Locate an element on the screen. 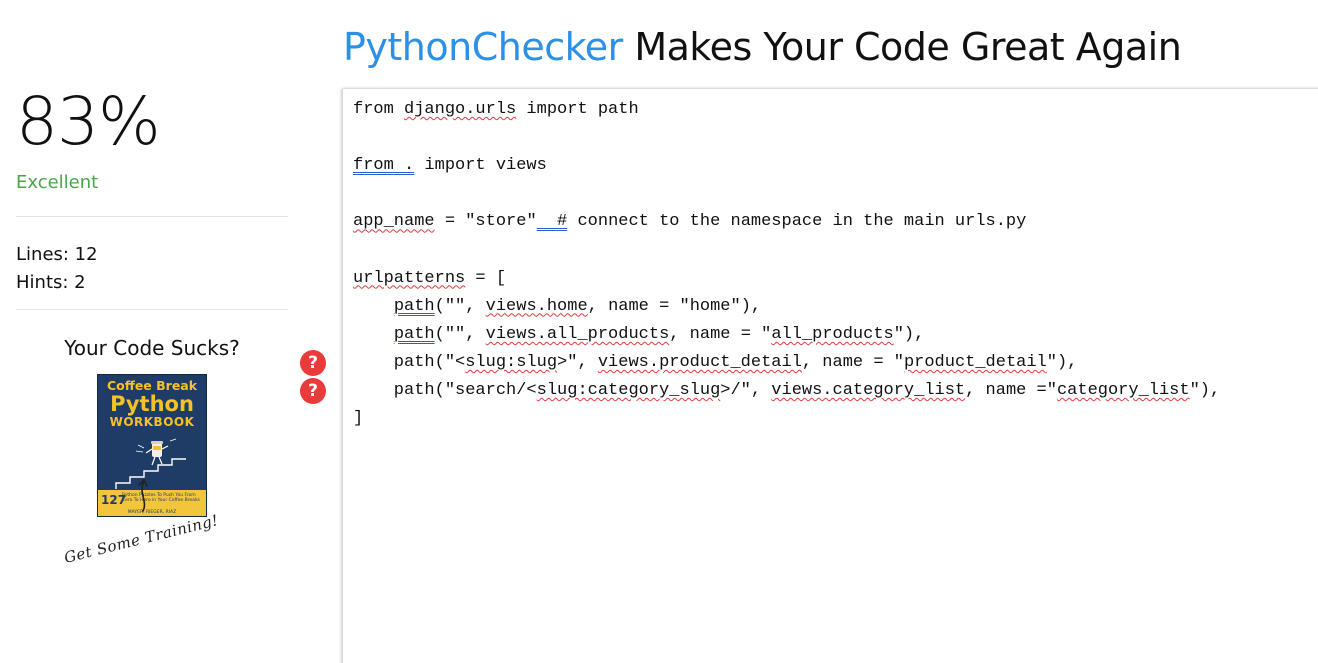  hints-count: Hints: 2 is located at coordinates (51, 282).